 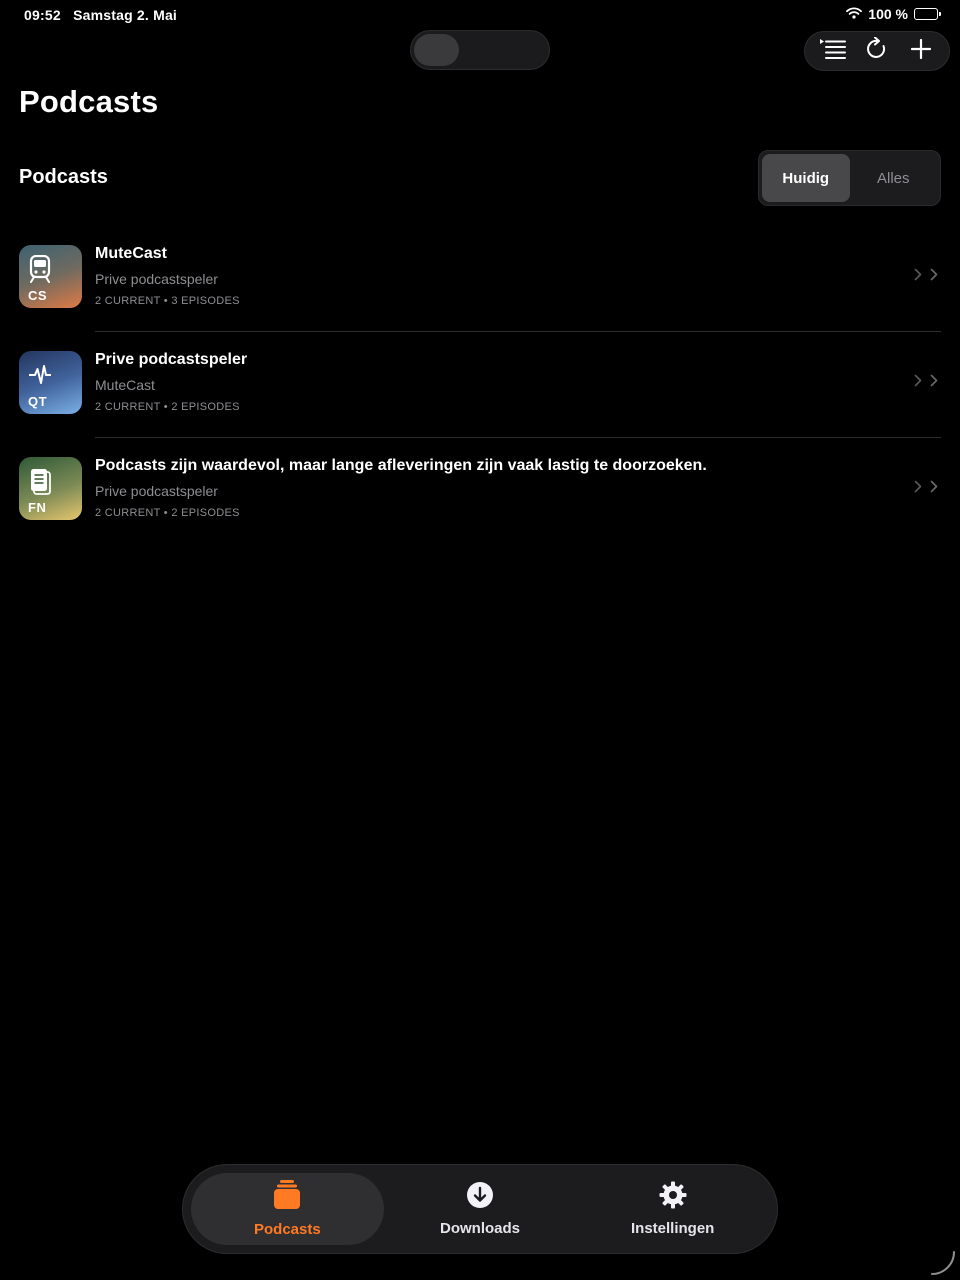 I want to click on tab-downloads: Downloads, so click(x=480, y=1209).